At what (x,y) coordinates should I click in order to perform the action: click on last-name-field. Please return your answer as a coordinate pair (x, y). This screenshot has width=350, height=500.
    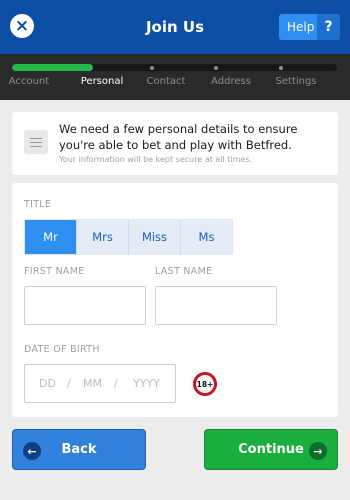
    Looking at the image, I should click on (216, 305).